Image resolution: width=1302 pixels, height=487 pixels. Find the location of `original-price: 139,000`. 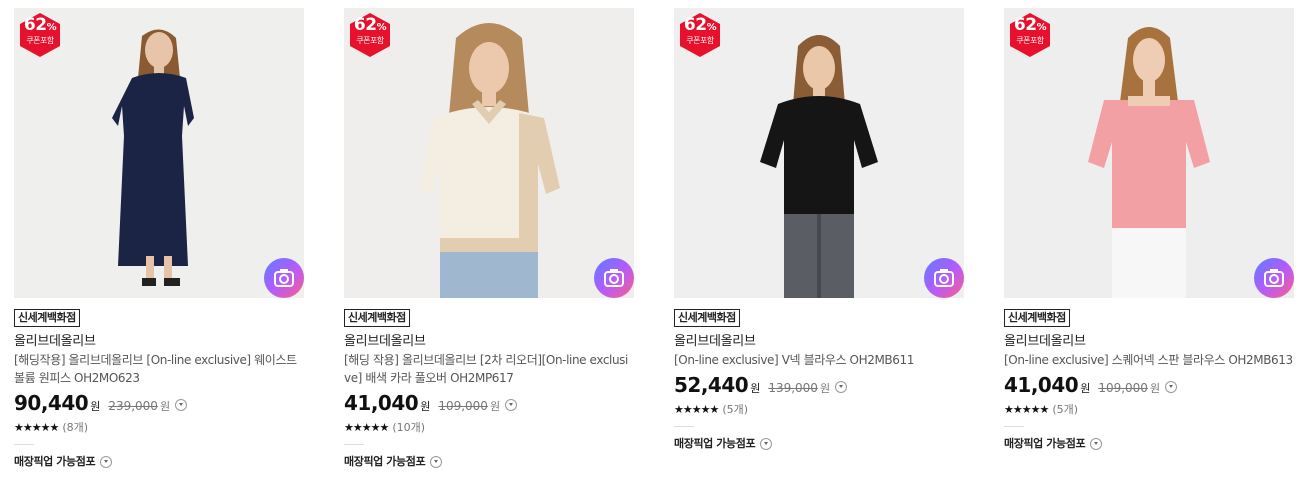

original-price: 139,000 is located at coordinates (793, 388).